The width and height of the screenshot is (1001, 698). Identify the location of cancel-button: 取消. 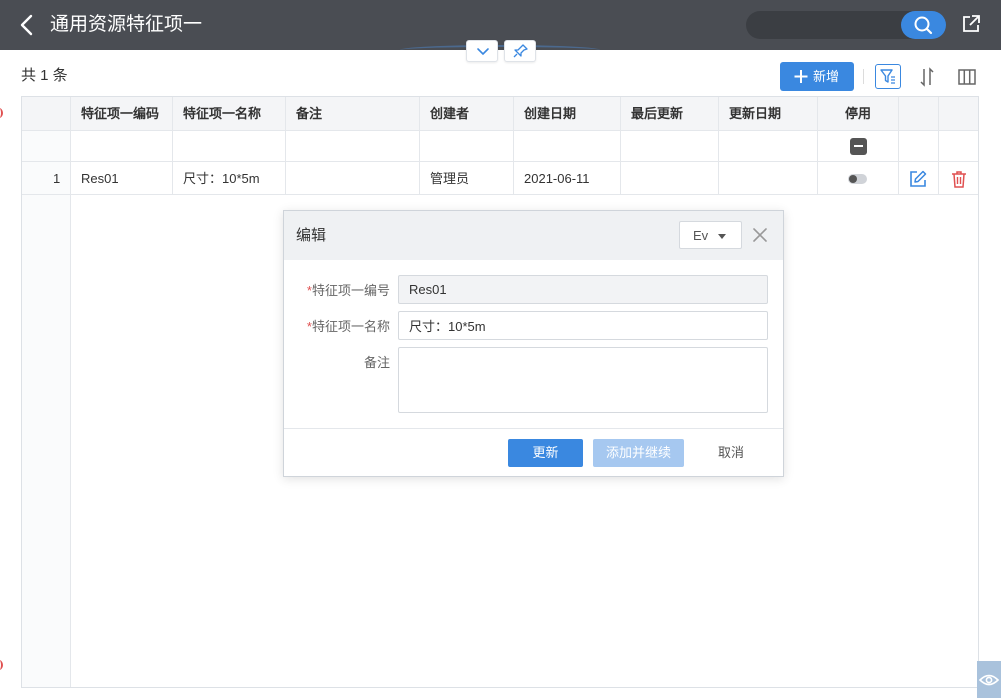
(731, 453).